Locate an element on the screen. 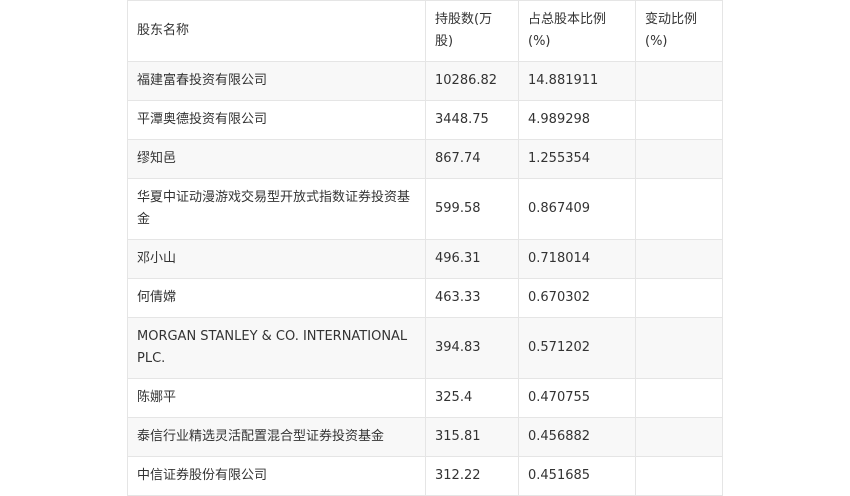 The image size is (850, 496). cell-share-ratio: 1.255354 is located at coordinates (577, 159).